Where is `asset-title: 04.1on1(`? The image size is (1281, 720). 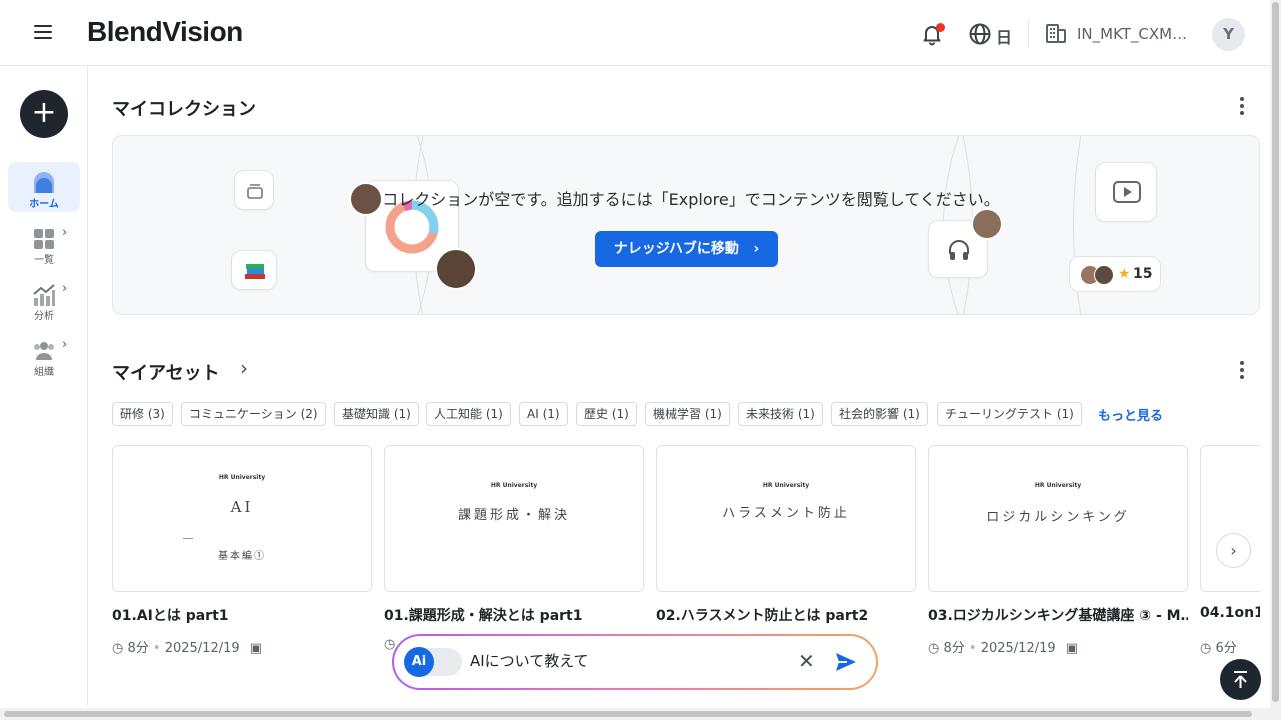 asset-title: 04.1on1( is located at coordinates (1230, 613).